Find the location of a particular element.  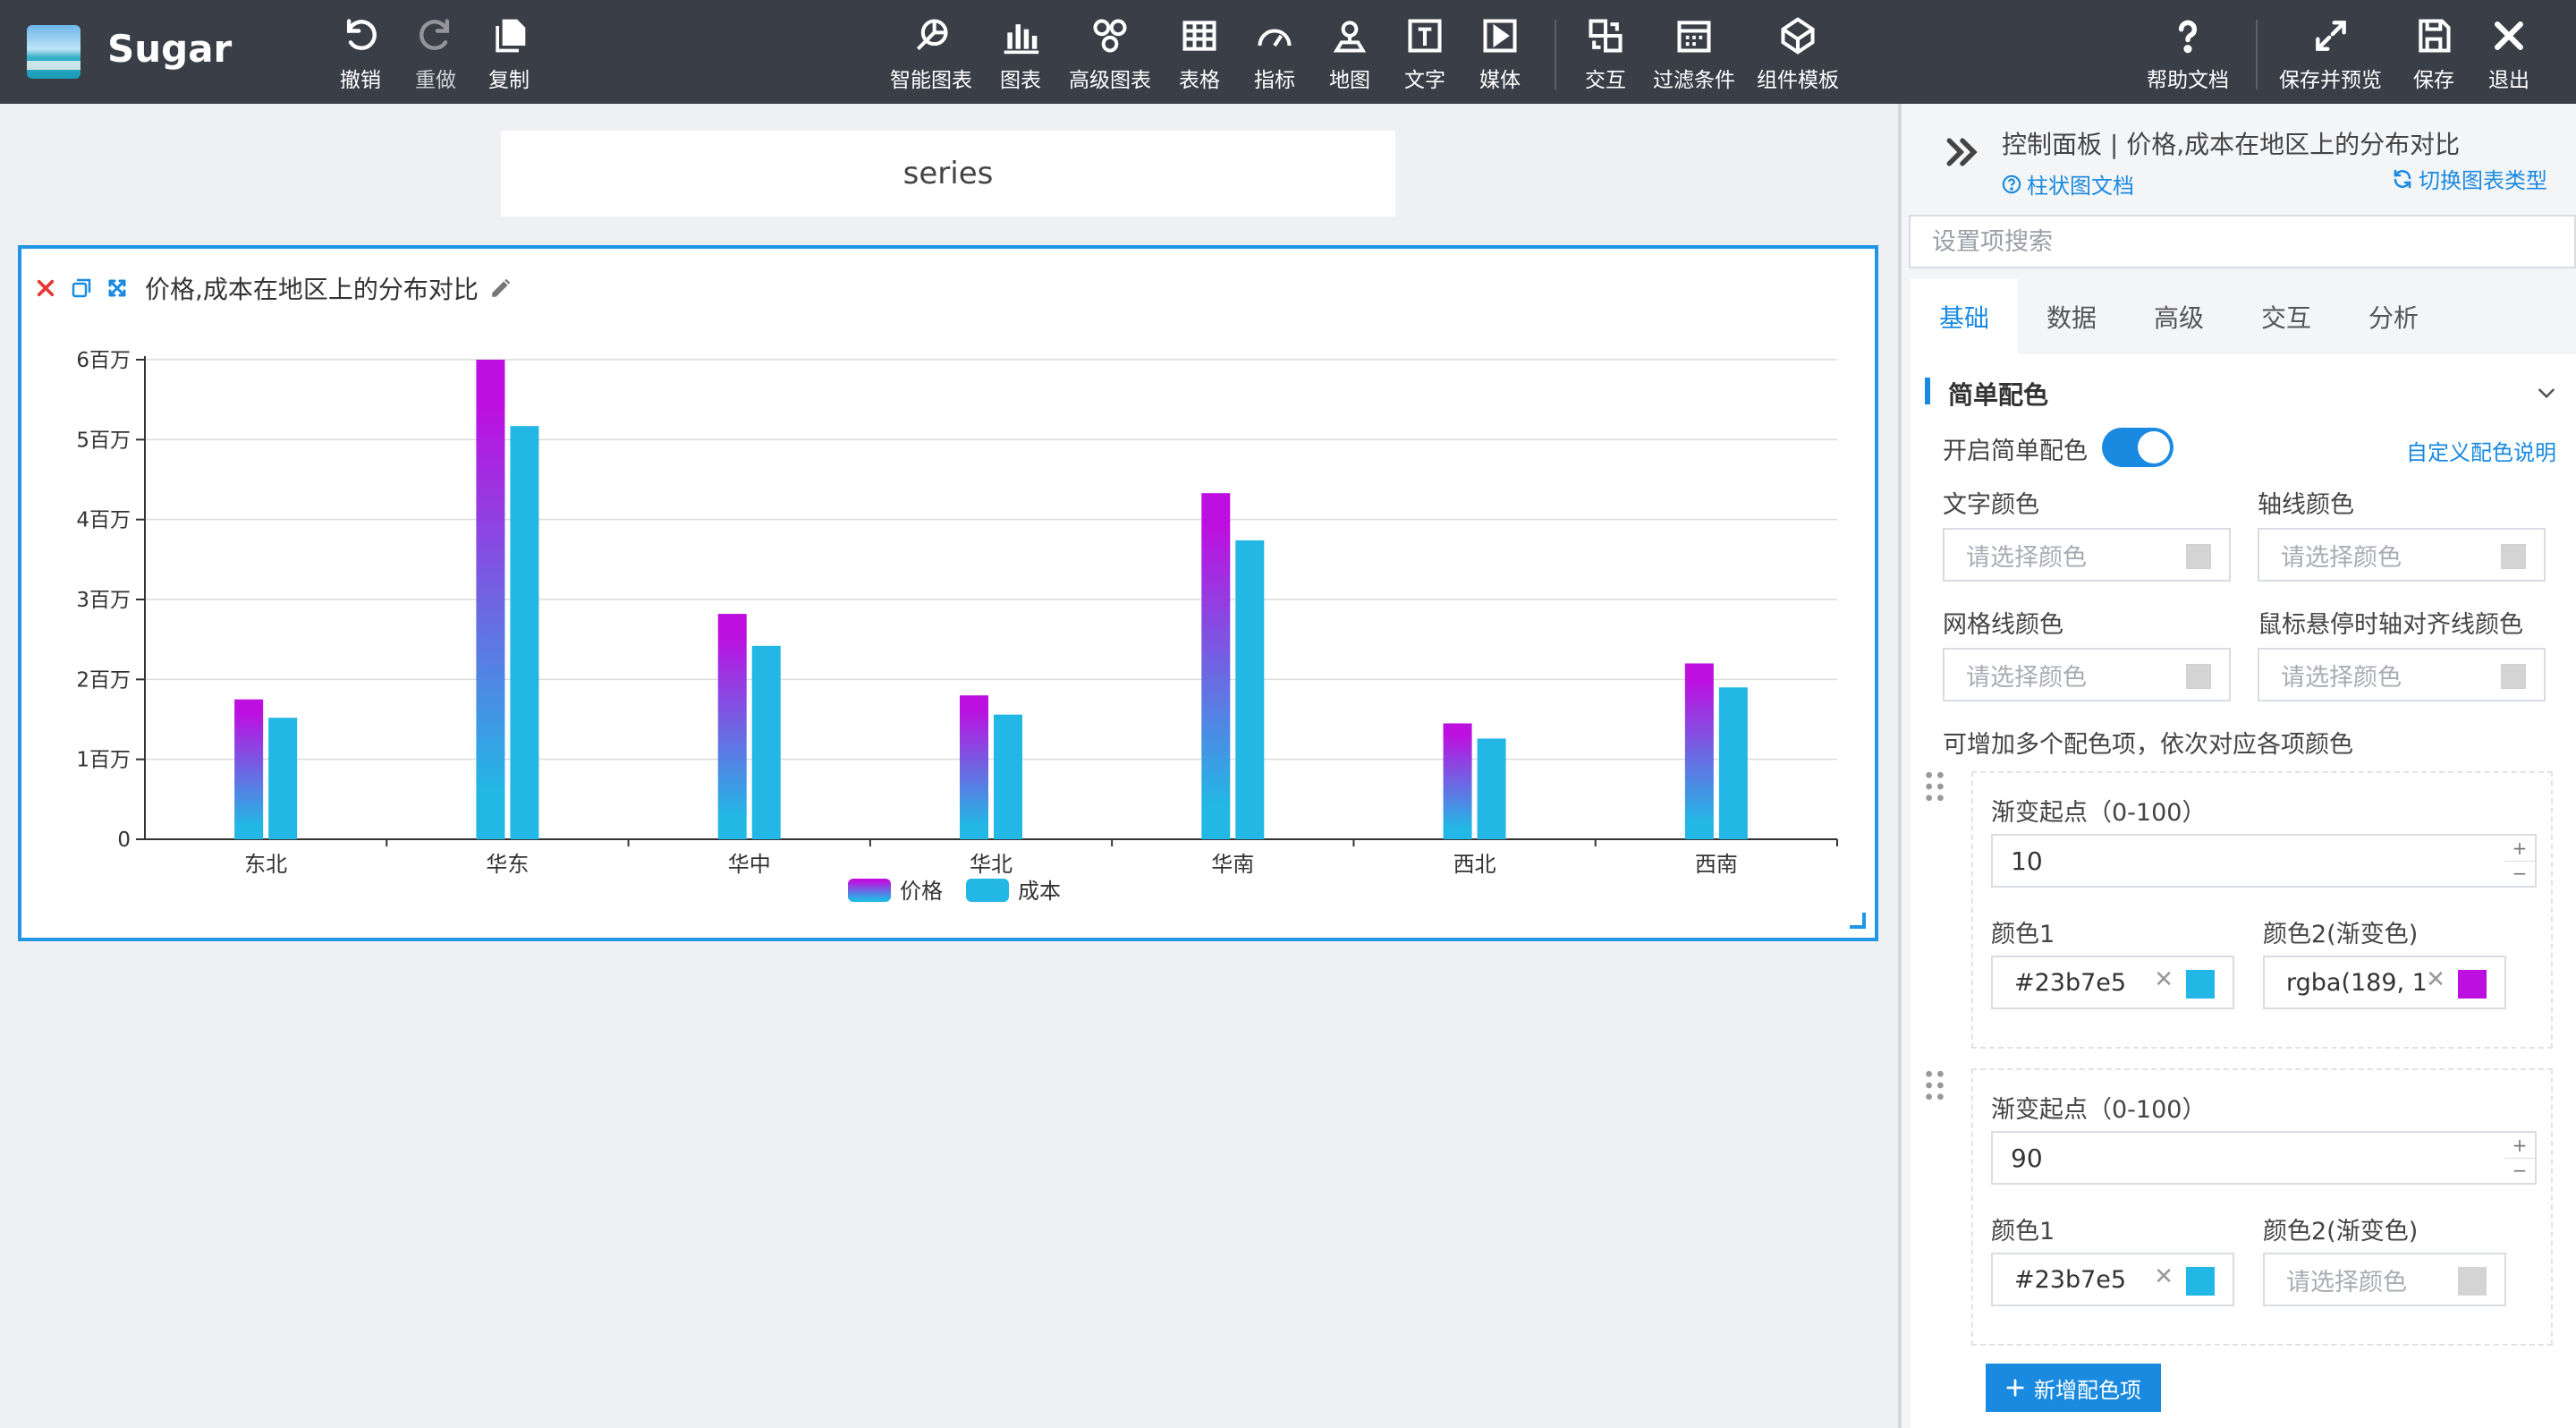

interaction-label: 交互 is located at coordinates (1605, 80).